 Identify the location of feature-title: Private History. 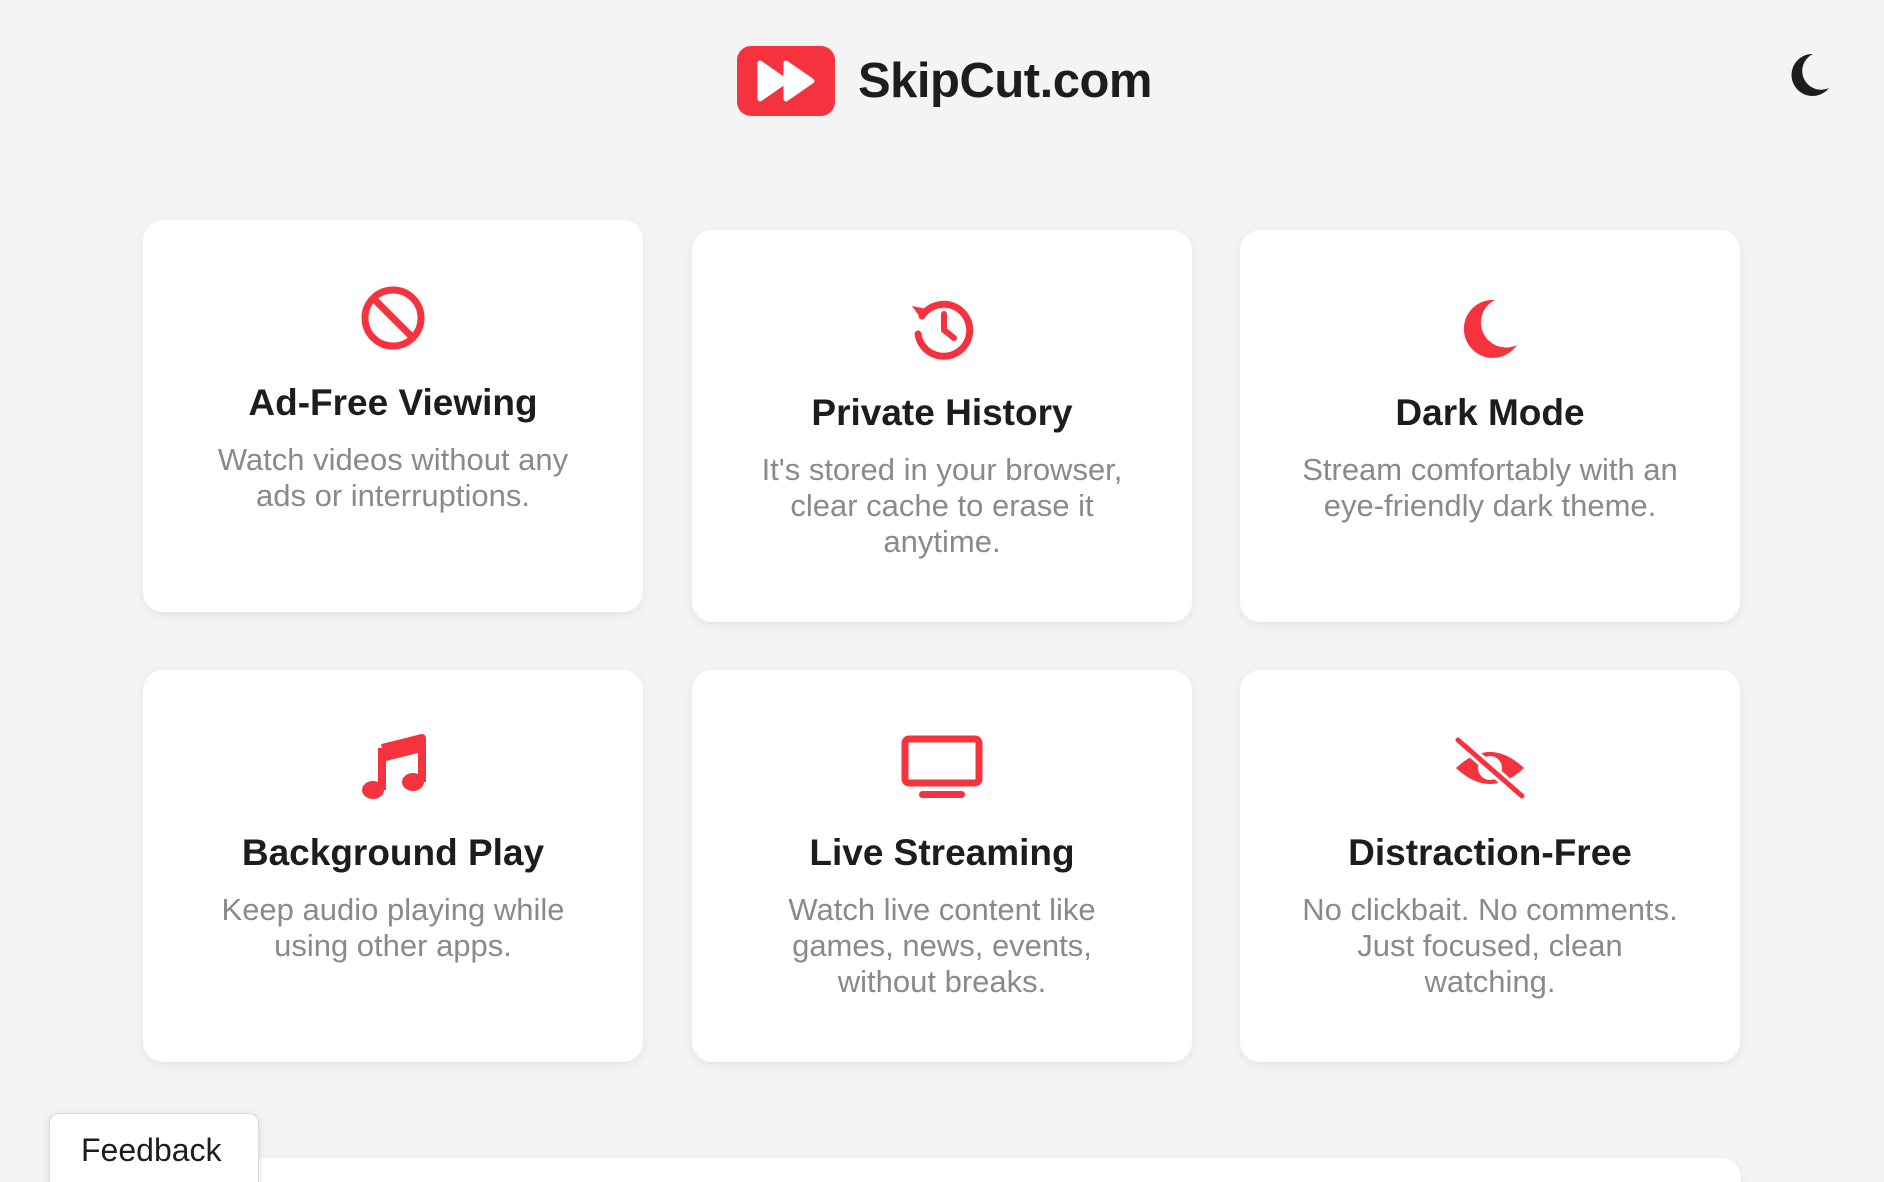
(942, 412).